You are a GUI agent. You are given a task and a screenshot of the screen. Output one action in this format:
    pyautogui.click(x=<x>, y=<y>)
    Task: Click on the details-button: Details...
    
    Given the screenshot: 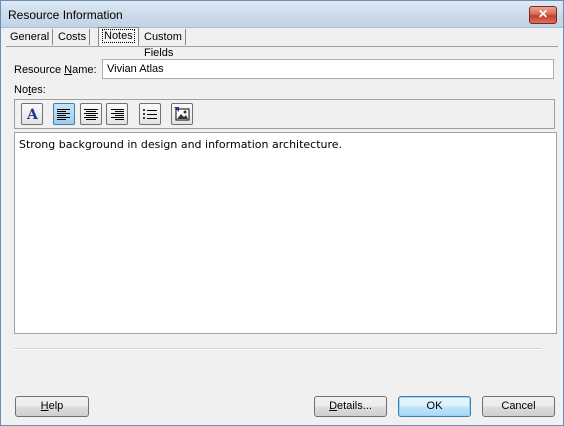 What is the action you would take?
    pyautogui.click(x=350, y=406)
    